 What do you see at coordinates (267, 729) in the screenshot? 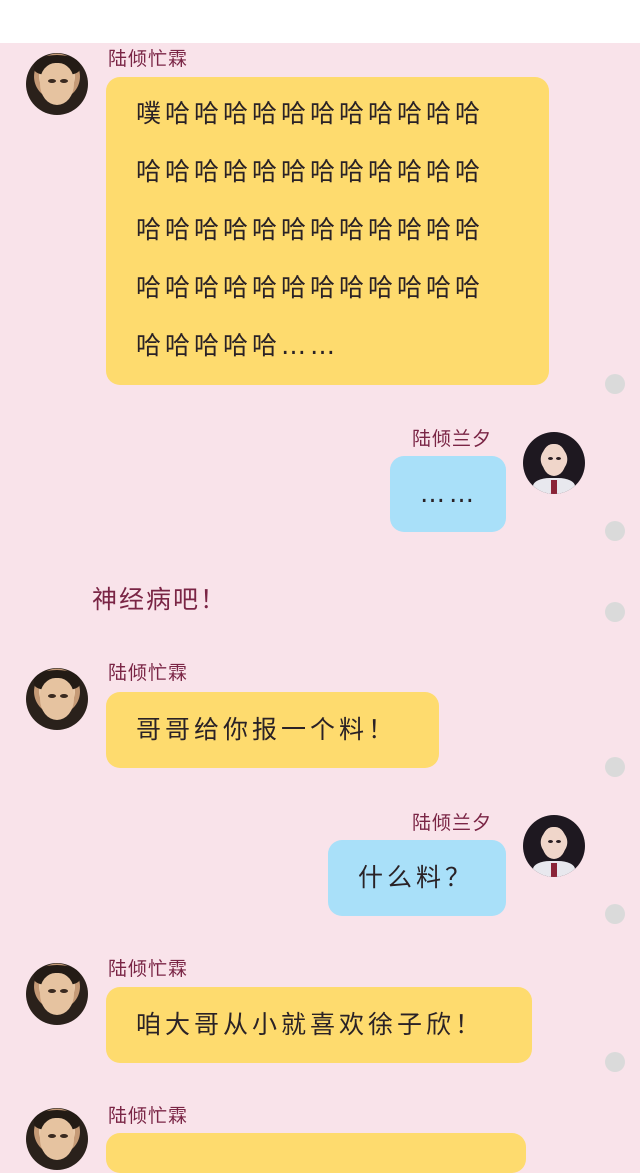
I see `message-text: 哥哥给你报一个料！` at bounding box center [267, 729].